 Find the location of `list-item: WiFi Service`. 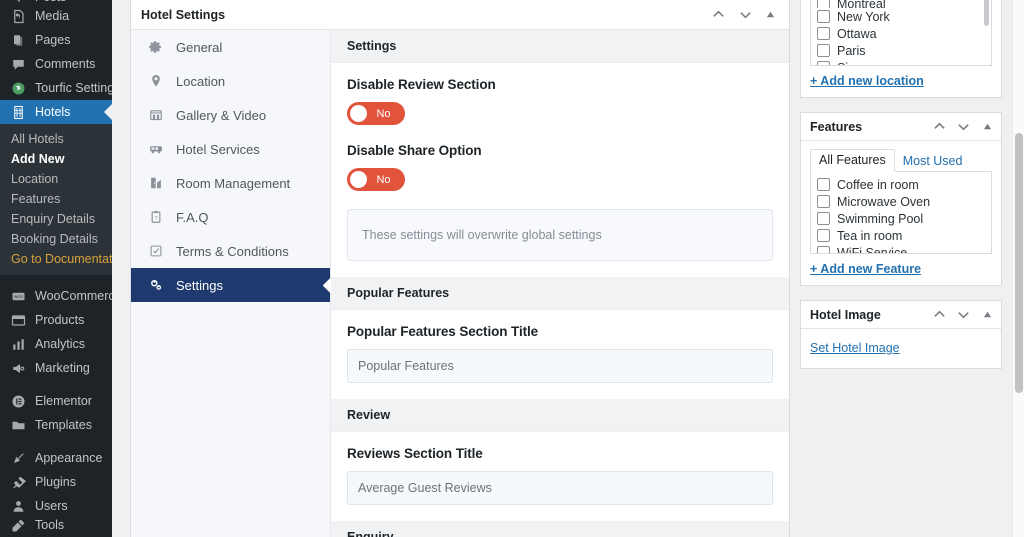

list-item: WiFi Service is located at coordinates (904, 249).